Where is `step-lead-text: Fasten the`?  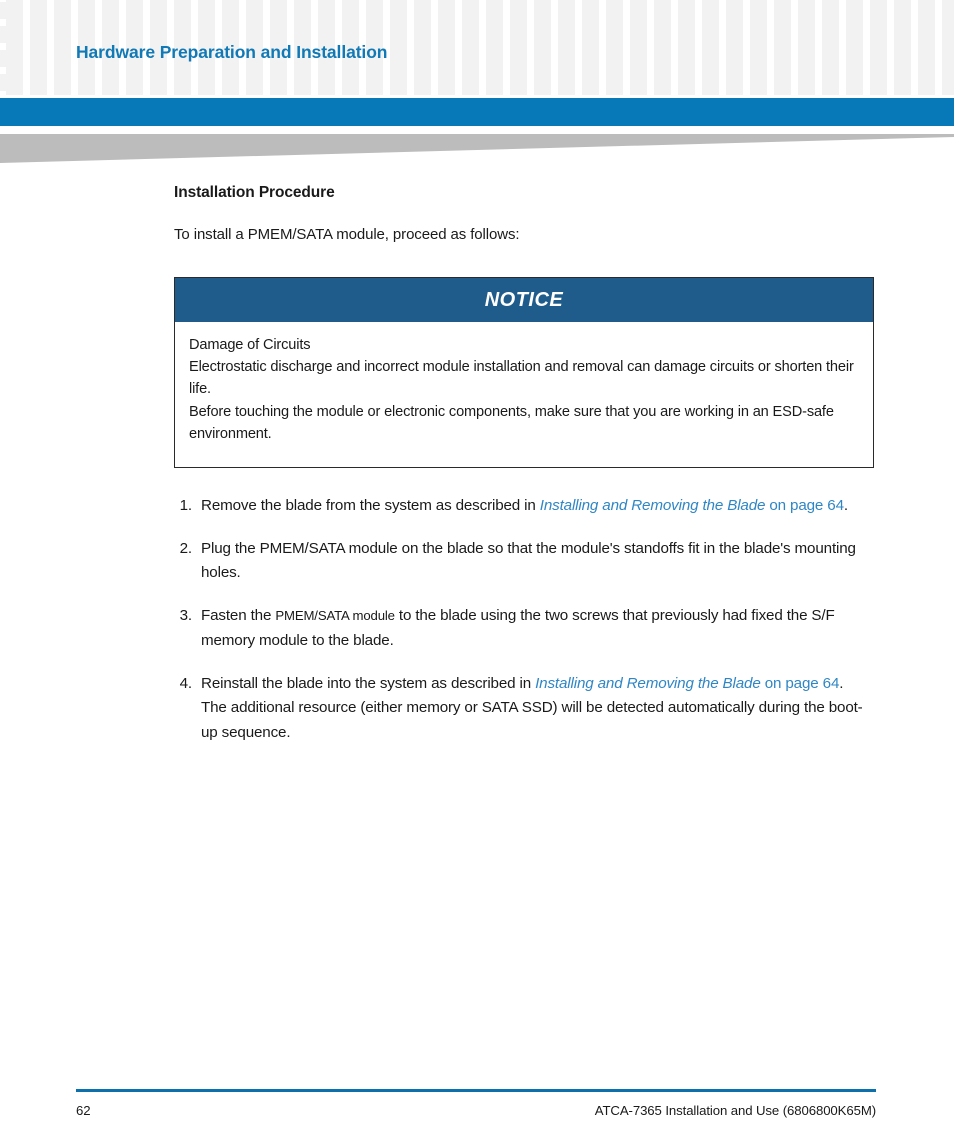 step-lead-text: Fasten the is located at coordinates (238, 616).